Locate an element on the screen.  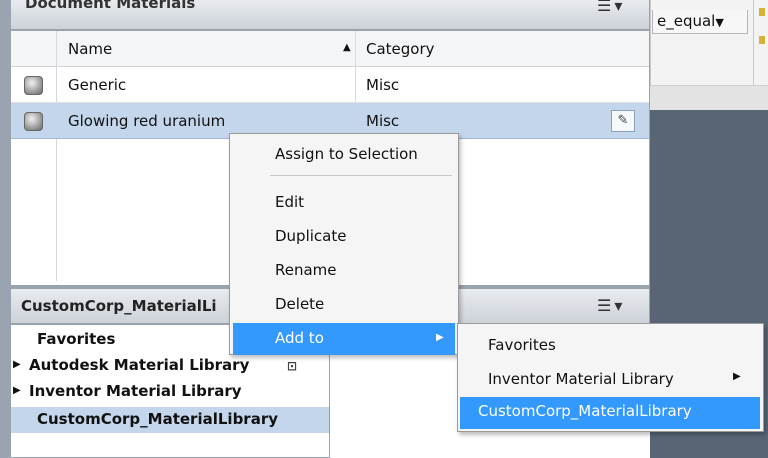
menu-item-rename: Rename is located at coordinates (344, 271).